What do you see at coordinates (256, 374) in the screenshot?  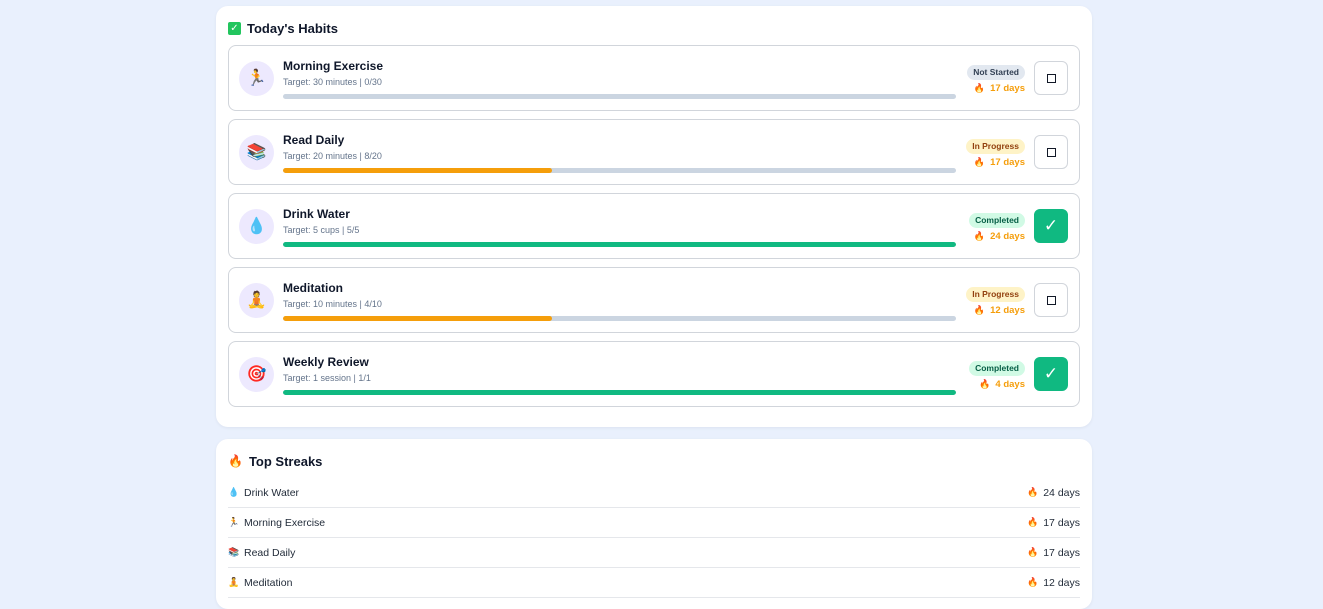 I see `target-icon: 🎯` at bounding box center [256, 374].